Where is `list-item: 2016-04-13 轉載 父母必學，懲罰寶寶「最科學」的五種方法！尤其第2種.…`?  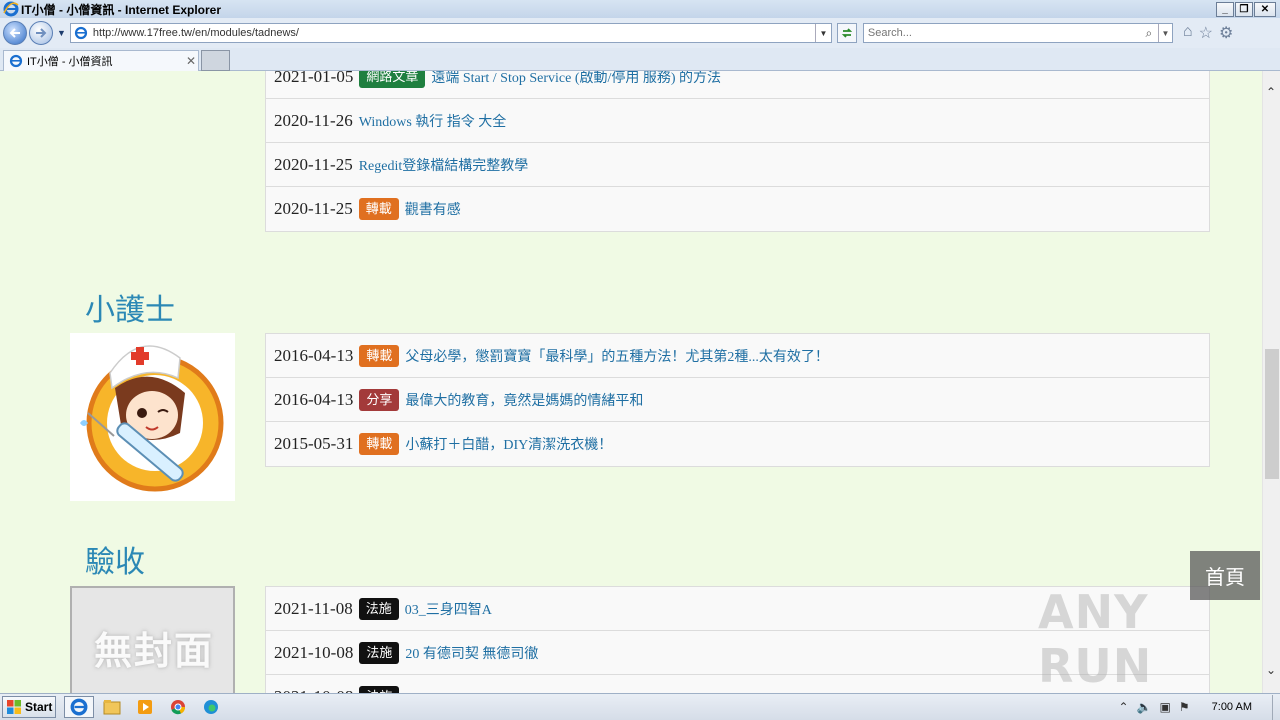
list-item: 2016-04-13 轉載 父母必學，懲罰寶寶「最科學」的五種方法！尤其第2種.… is located at coordinates (737, 356).